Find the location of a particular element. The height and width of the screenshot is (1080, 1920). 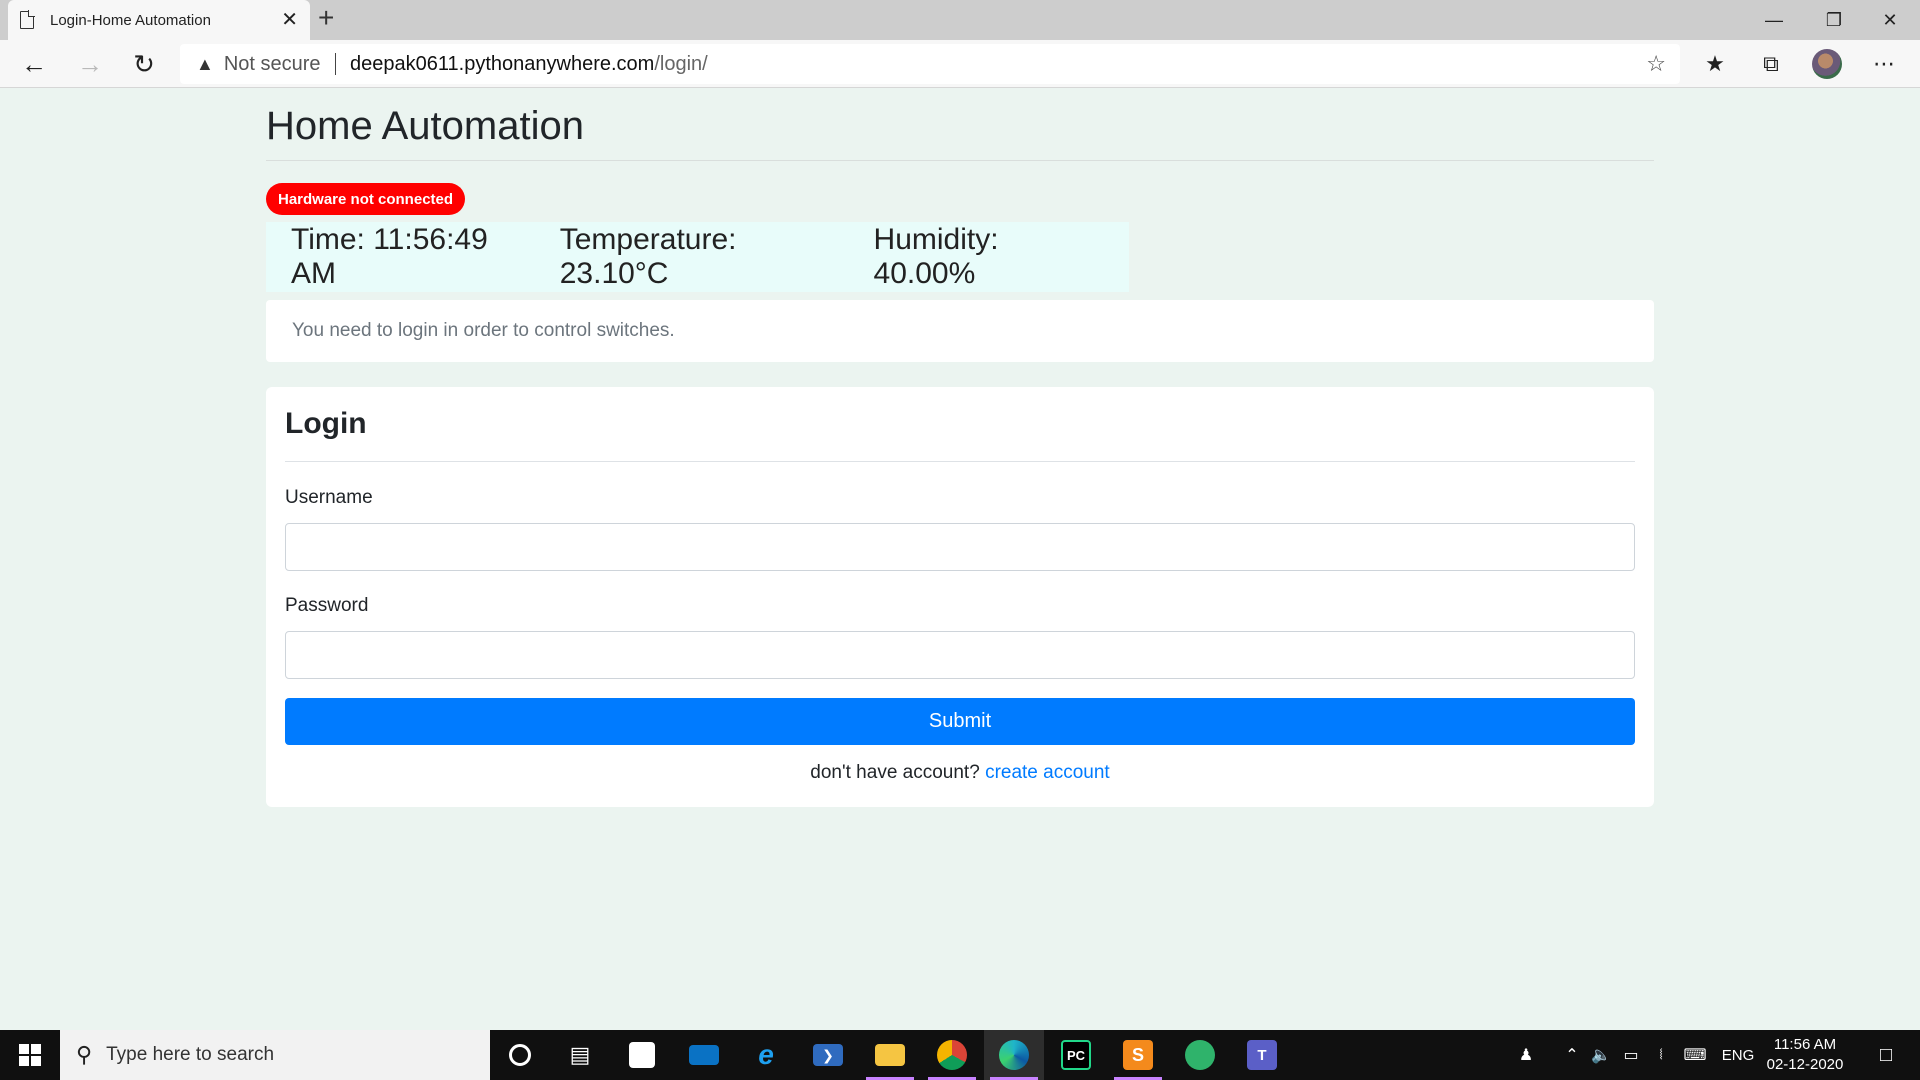

folder-icon is located at coordinates (890, 1055).